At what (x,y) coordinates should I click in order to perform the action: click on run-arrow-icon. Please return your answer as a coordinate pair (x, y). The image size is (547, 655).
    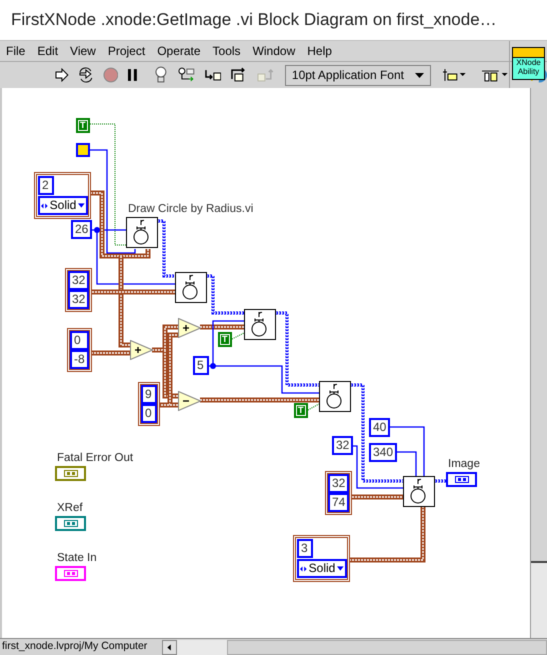
    Looking at the image, I should click on (62, 75).